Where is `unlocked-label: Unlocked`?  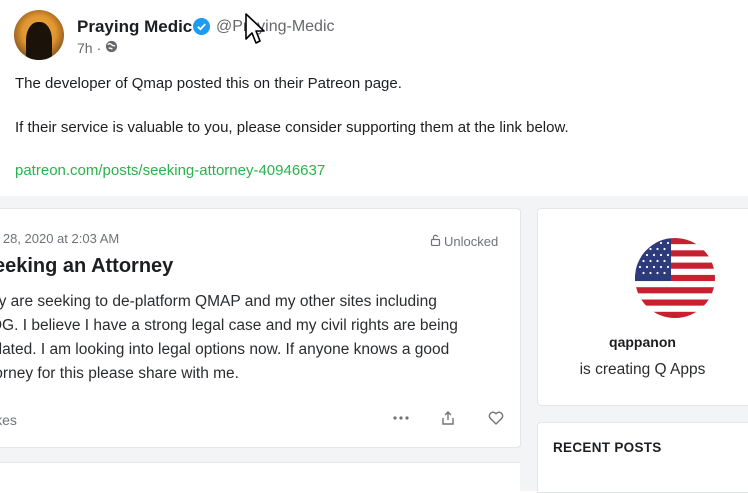
unlocked-label: Unlocked is located at coordinates (471, 241).